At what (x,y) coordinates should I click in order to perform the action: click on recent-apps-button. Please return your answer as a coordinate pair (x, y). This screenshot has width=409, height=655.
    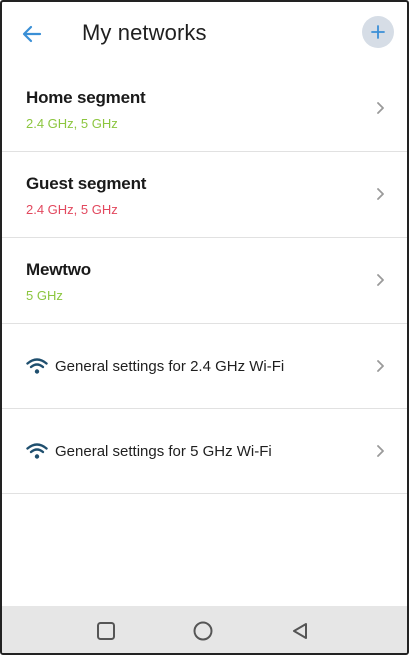
    Looking at the image, I should click on (106, 631).